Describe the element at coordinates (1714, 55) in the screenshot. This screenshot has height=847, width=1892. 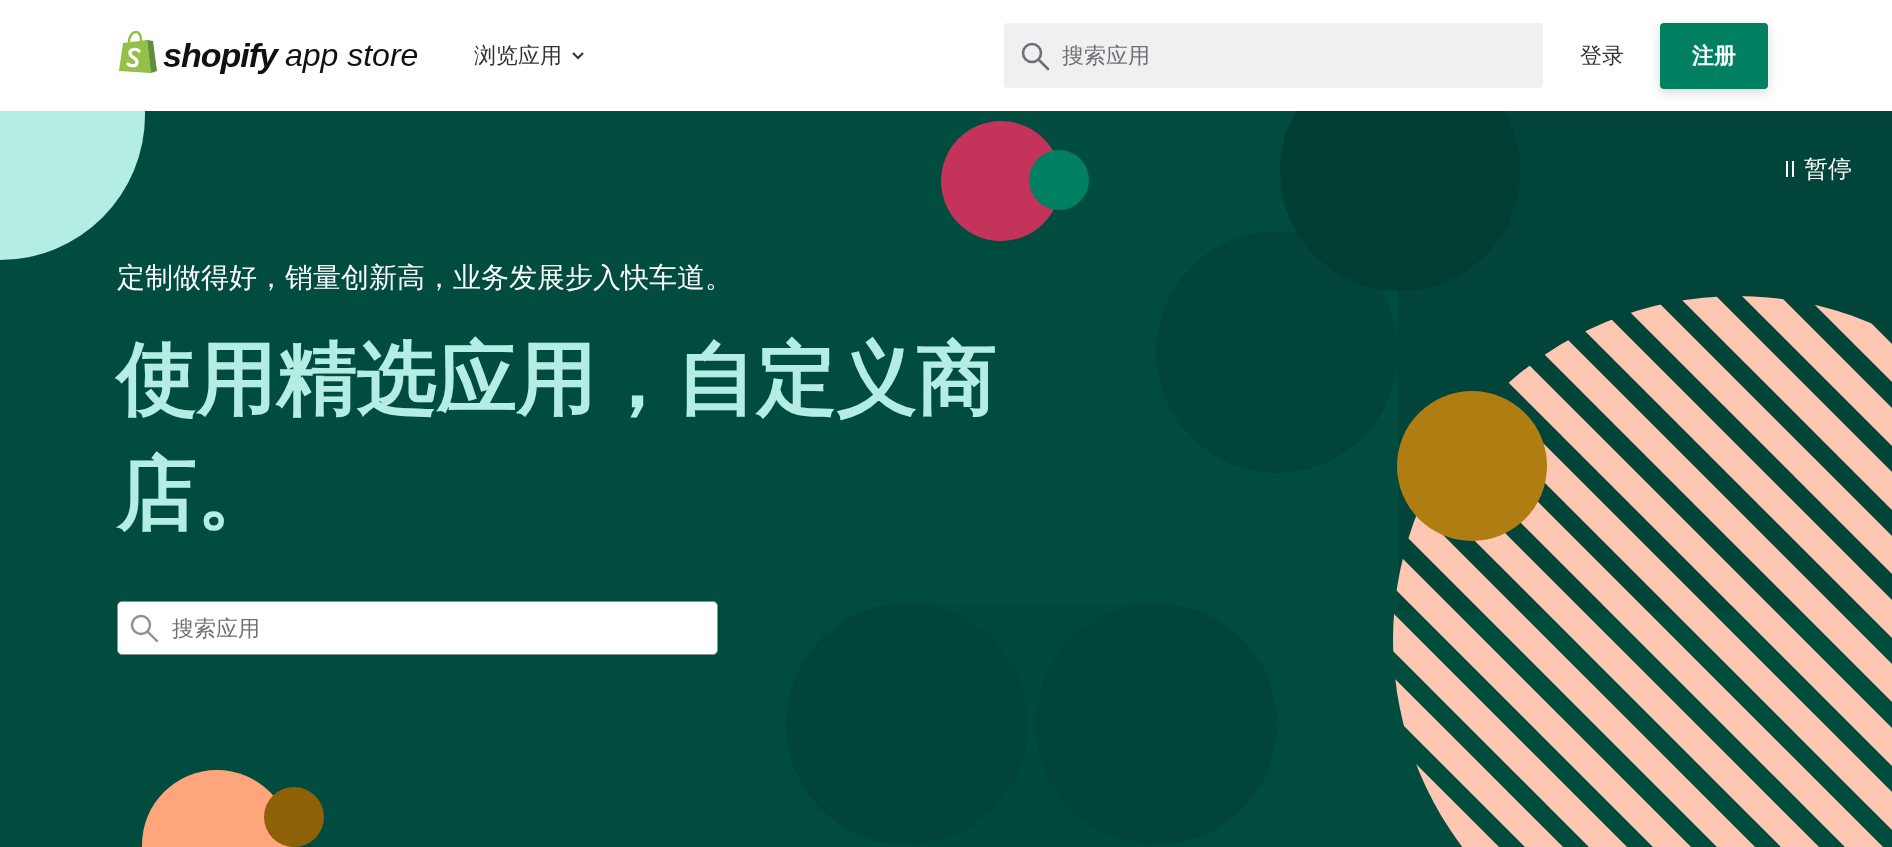
I see `signup-button: 注册` at that location.